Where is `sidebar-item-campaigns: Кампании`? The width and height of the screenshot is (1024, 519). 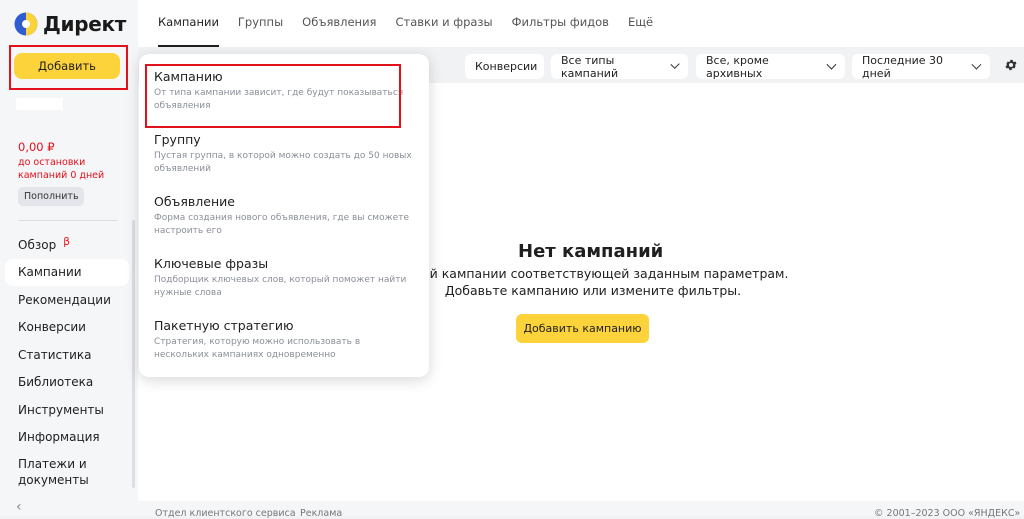
sidebar-item-campaigns: Кампании is located at coordinates (67, 272).